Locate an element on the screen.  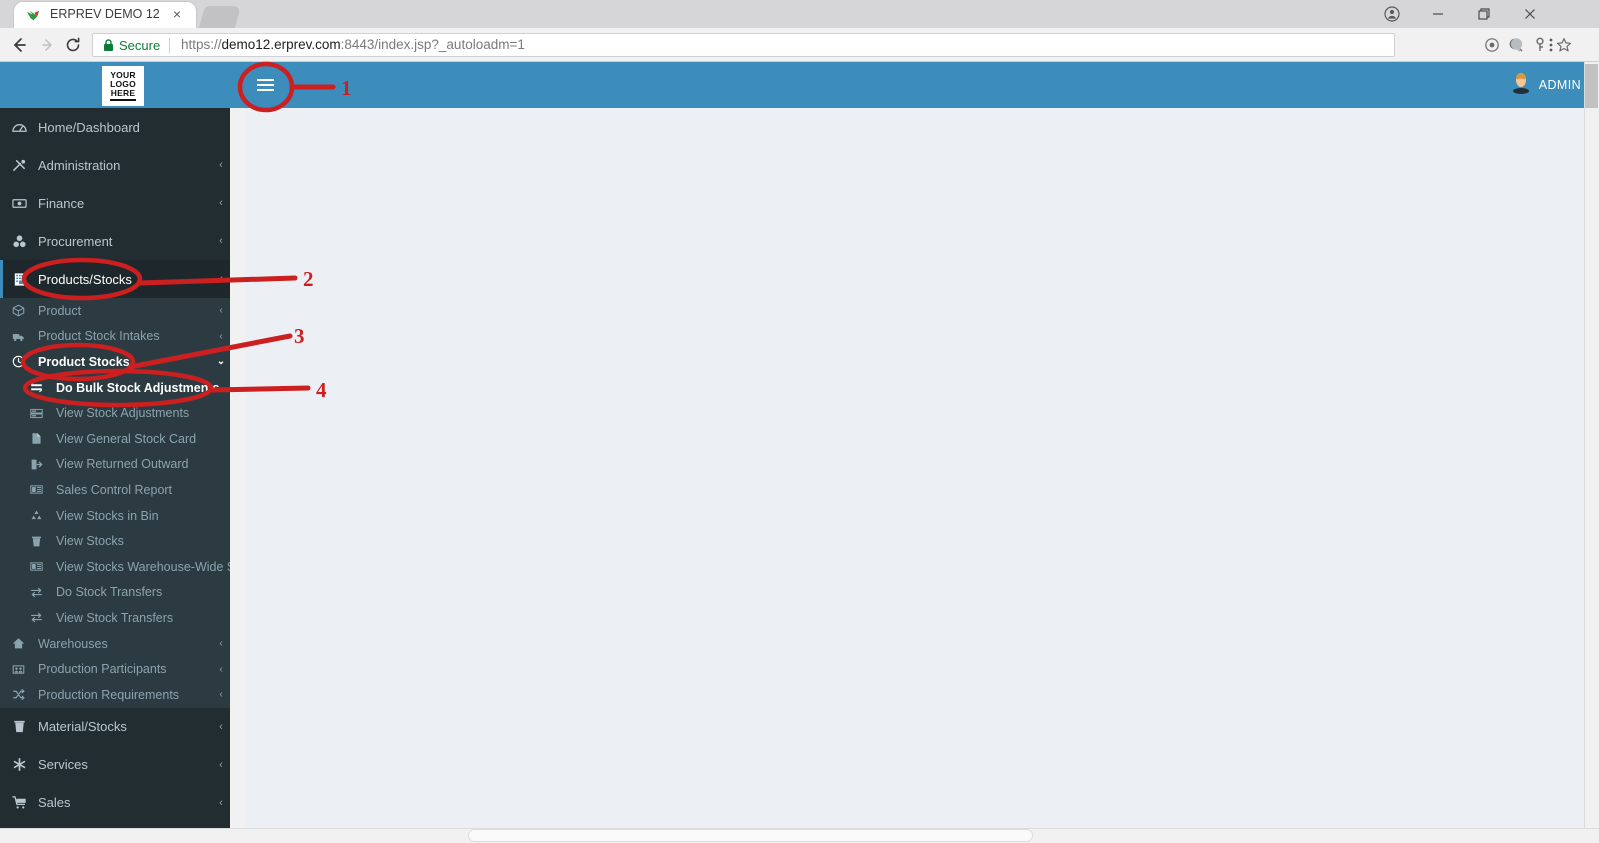
submenu-item-view-stock-transfers: View Stock Transfers is located at coordinates (115, 618).